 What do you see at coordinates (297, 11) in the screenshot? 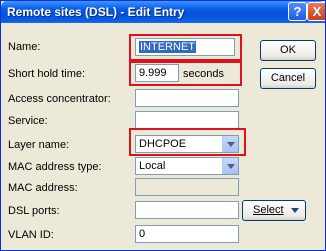
I see `help-icon: ?` at bounding box center [297, 11].